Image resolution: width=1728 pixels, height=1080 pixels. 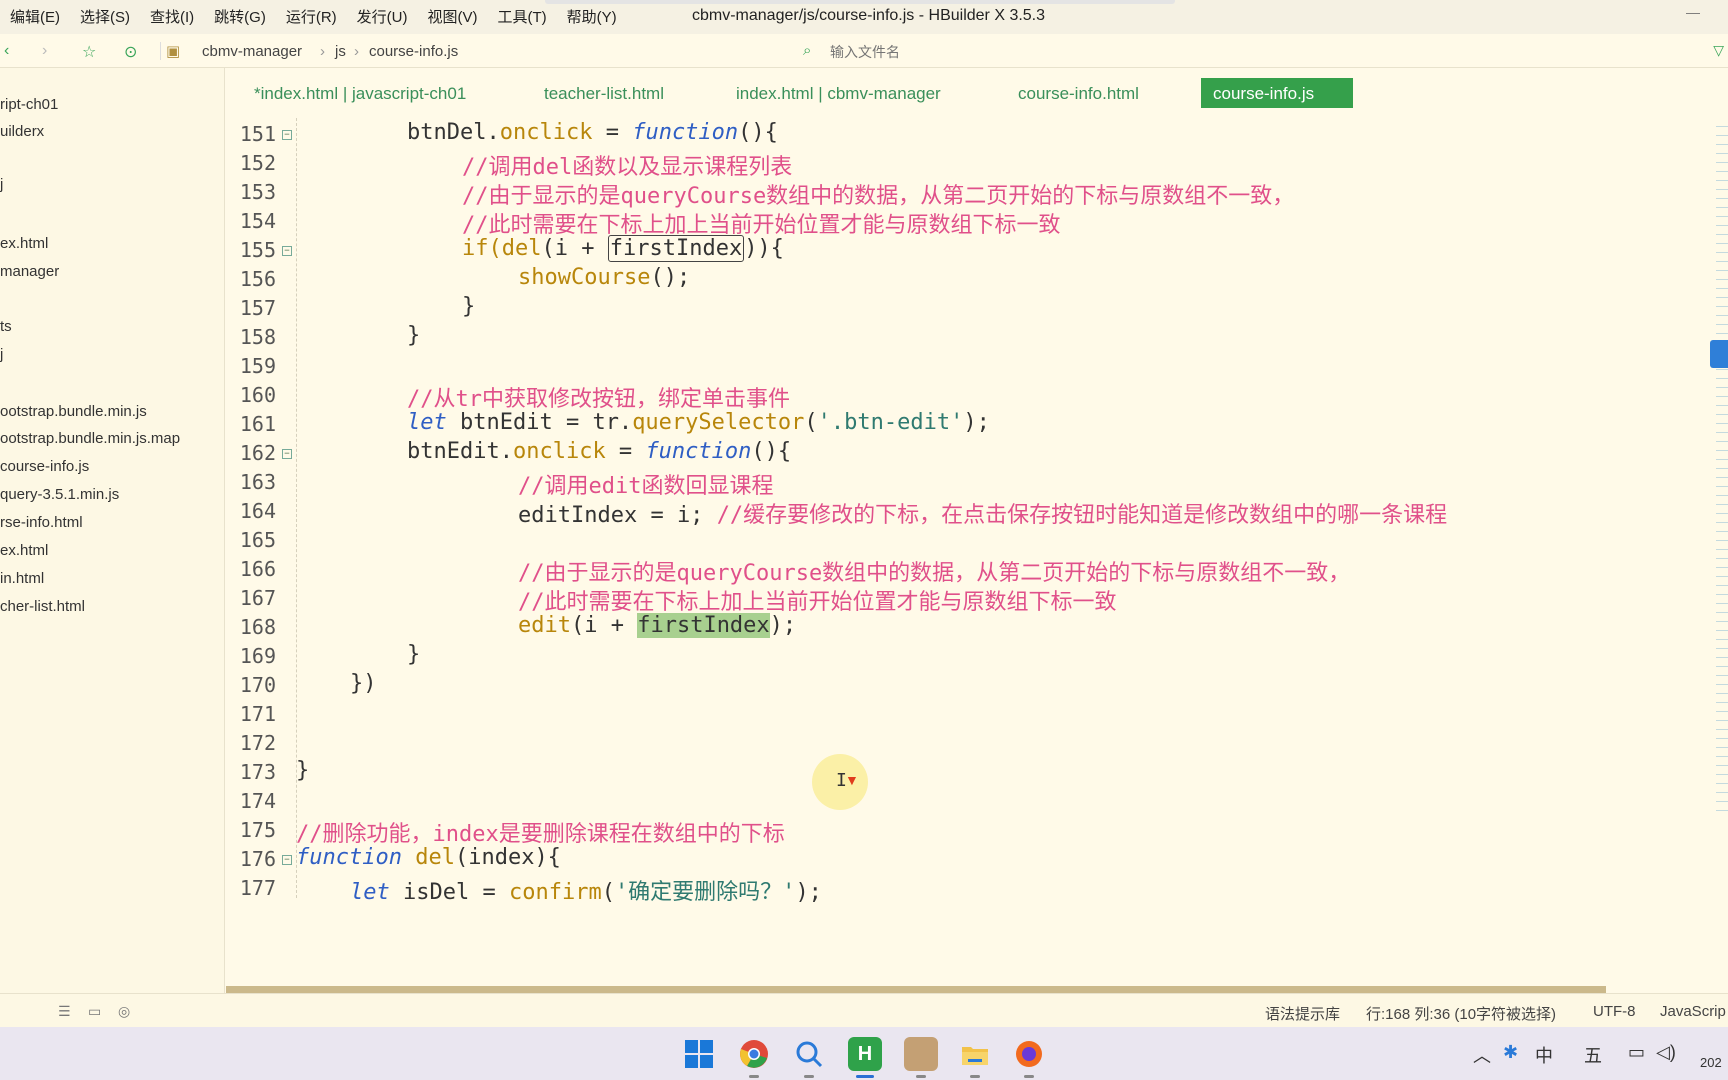 I want to click on code-token: '.btn-edit', so click(x=890, y=422).